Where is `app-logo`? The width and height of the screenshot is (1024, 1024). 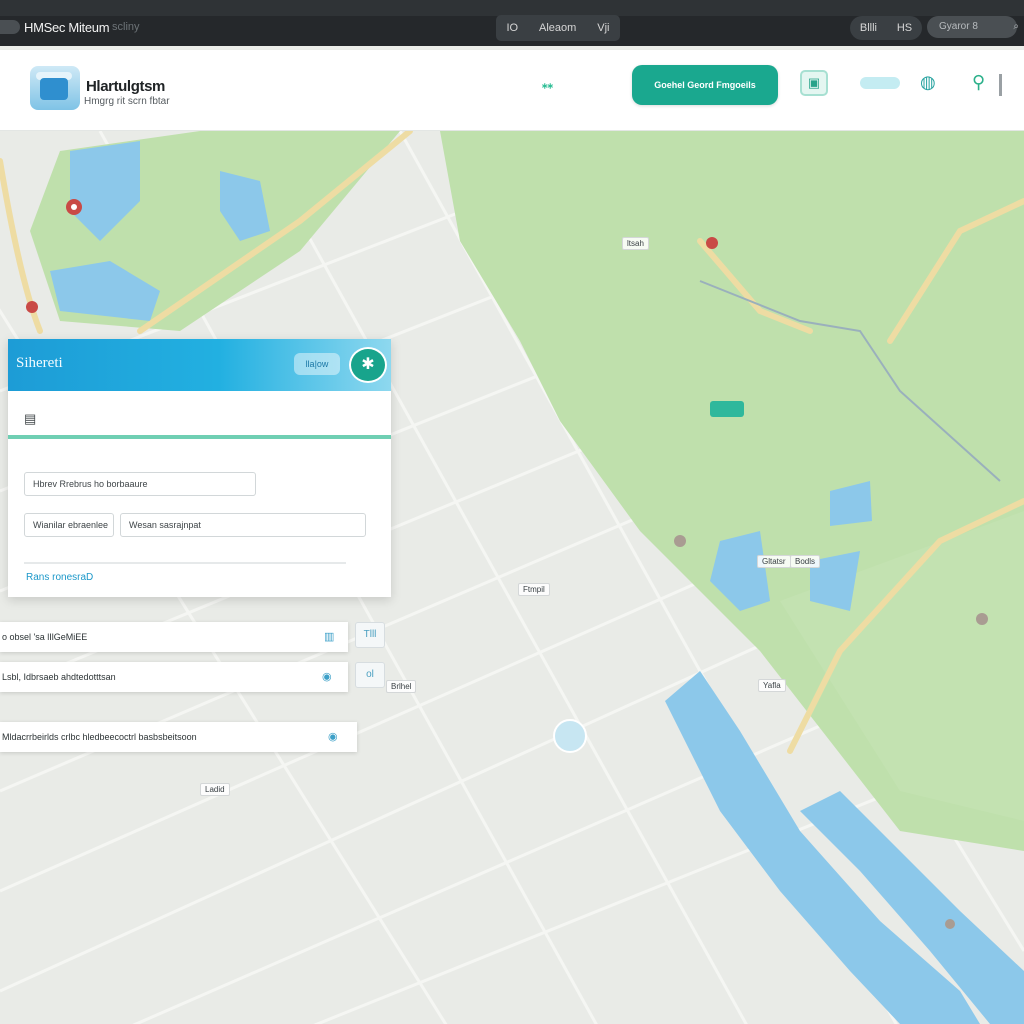
app-logo is located at coordinates (55, 88).